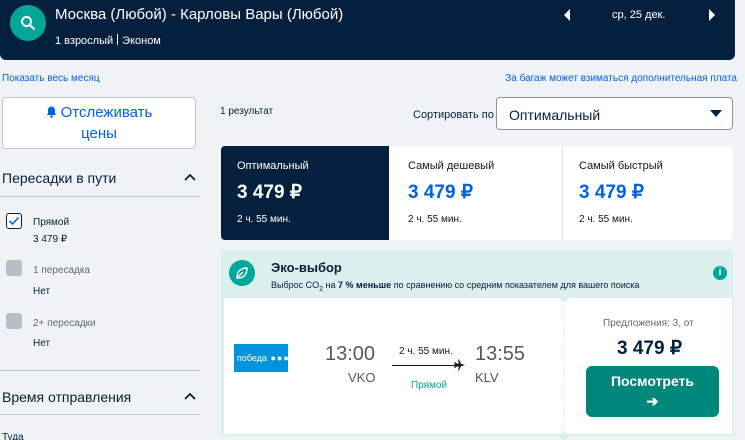  What do you see at coordinates (242, 273) in the screenshot?
I see `leaf-icon` at bounding box center [242, 273].